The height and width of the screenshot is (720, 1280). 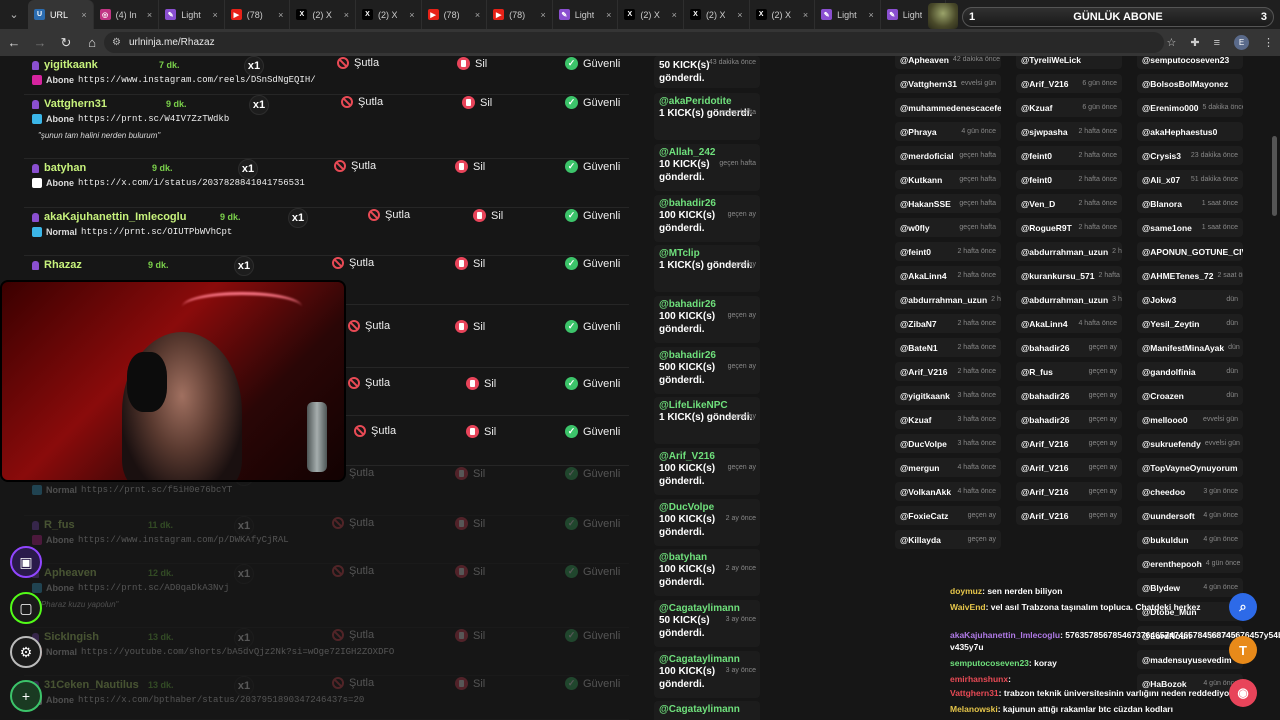 What do you see at coordinates (53, 525) in the screenshot?
I see `link-username: R_fus` at bounding box center [53, 525].